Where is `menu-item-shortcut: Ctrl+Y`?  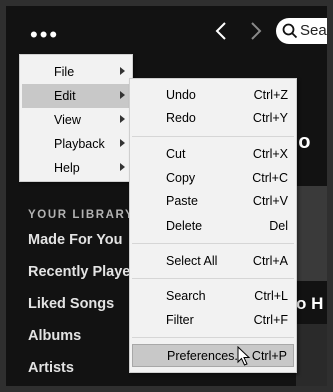
menu-item-shortcut: Ctrl+Y is located at coordinates (270, 118).